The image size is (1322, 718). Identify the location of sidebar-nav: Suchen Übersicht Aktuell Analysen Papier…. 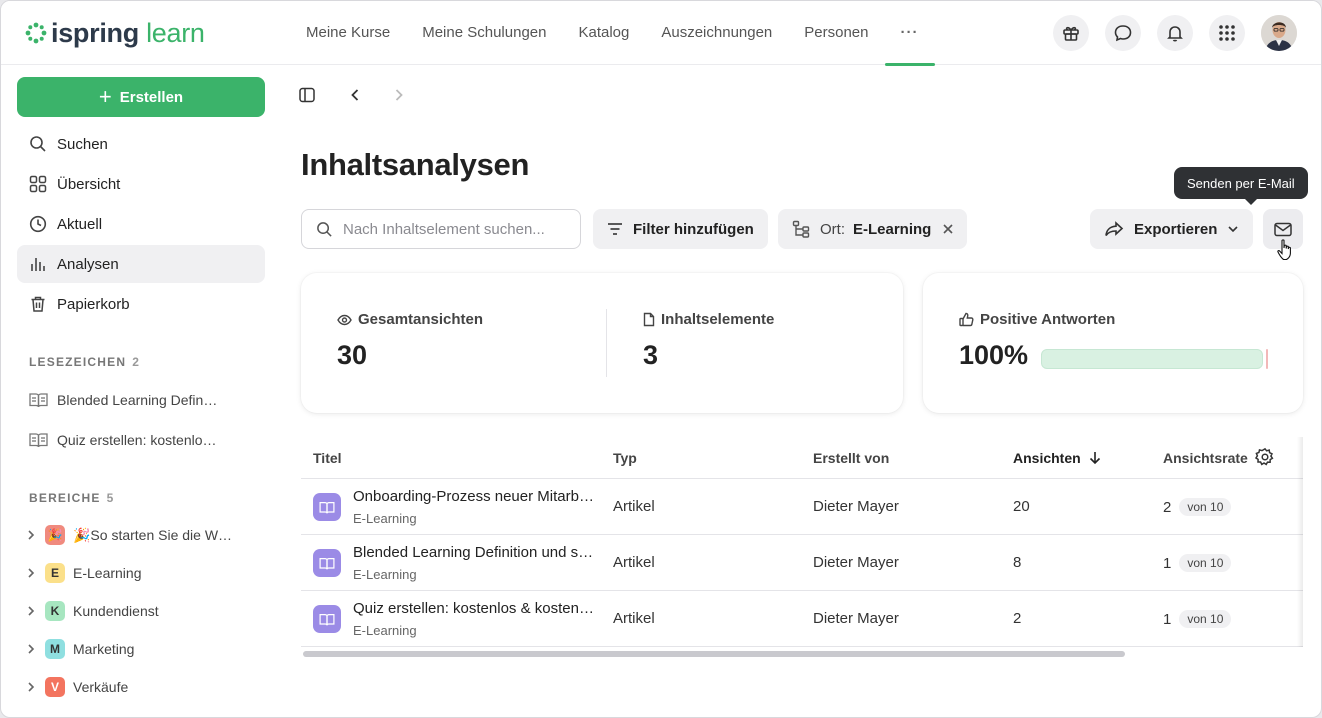
(141, 225).